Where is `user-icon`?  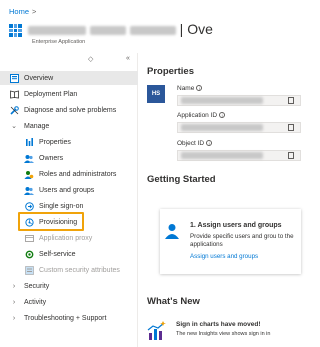
user-icon is located at coordinates (172, 232).